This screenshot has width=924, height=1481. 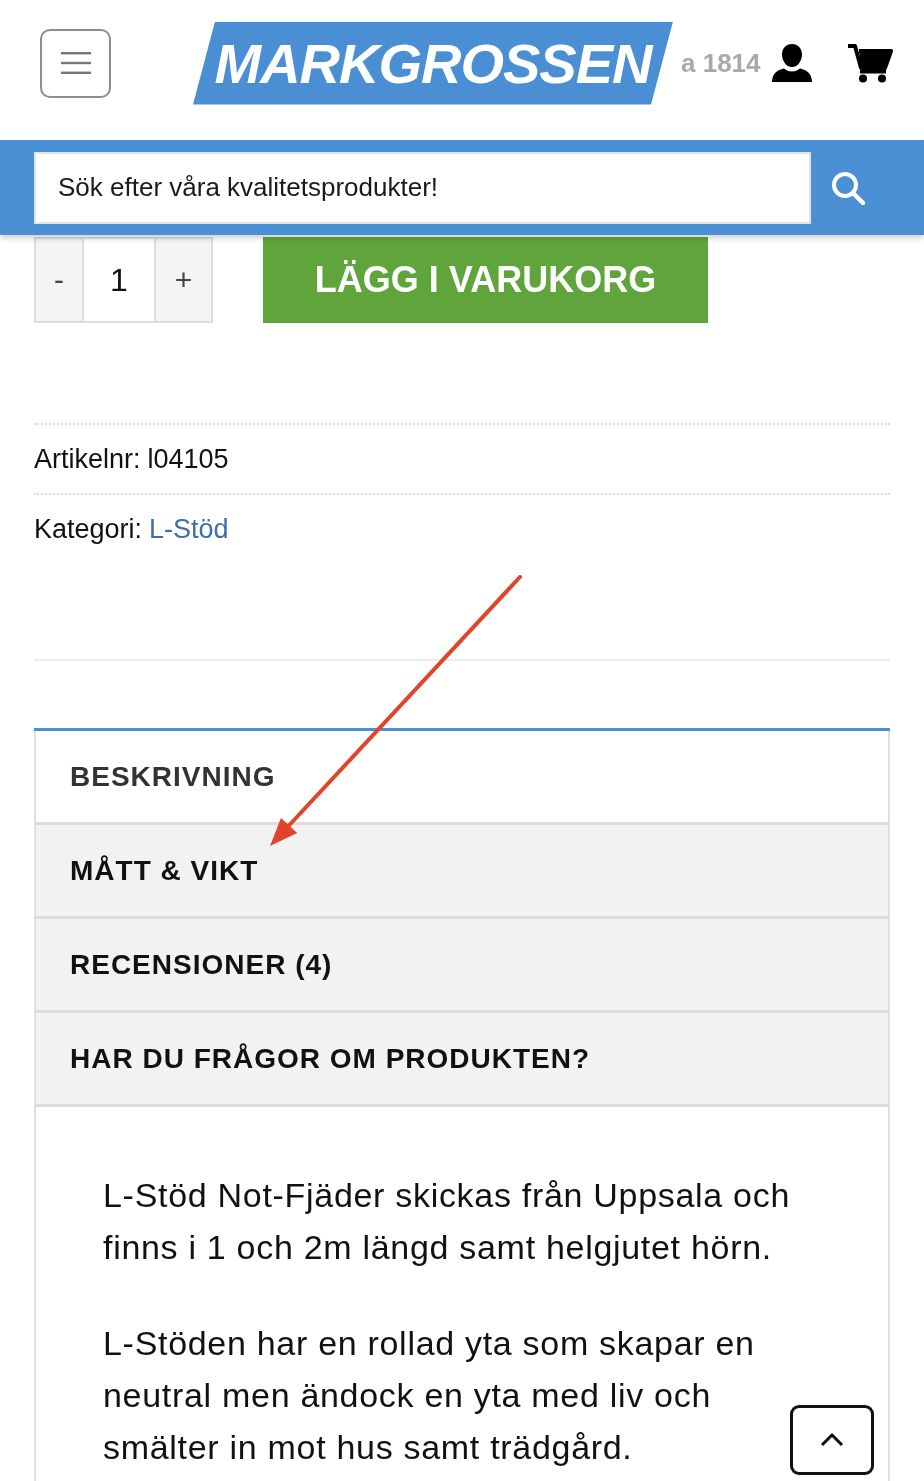 I want to click on back-to-top-button, so click(x=832, y=1440).